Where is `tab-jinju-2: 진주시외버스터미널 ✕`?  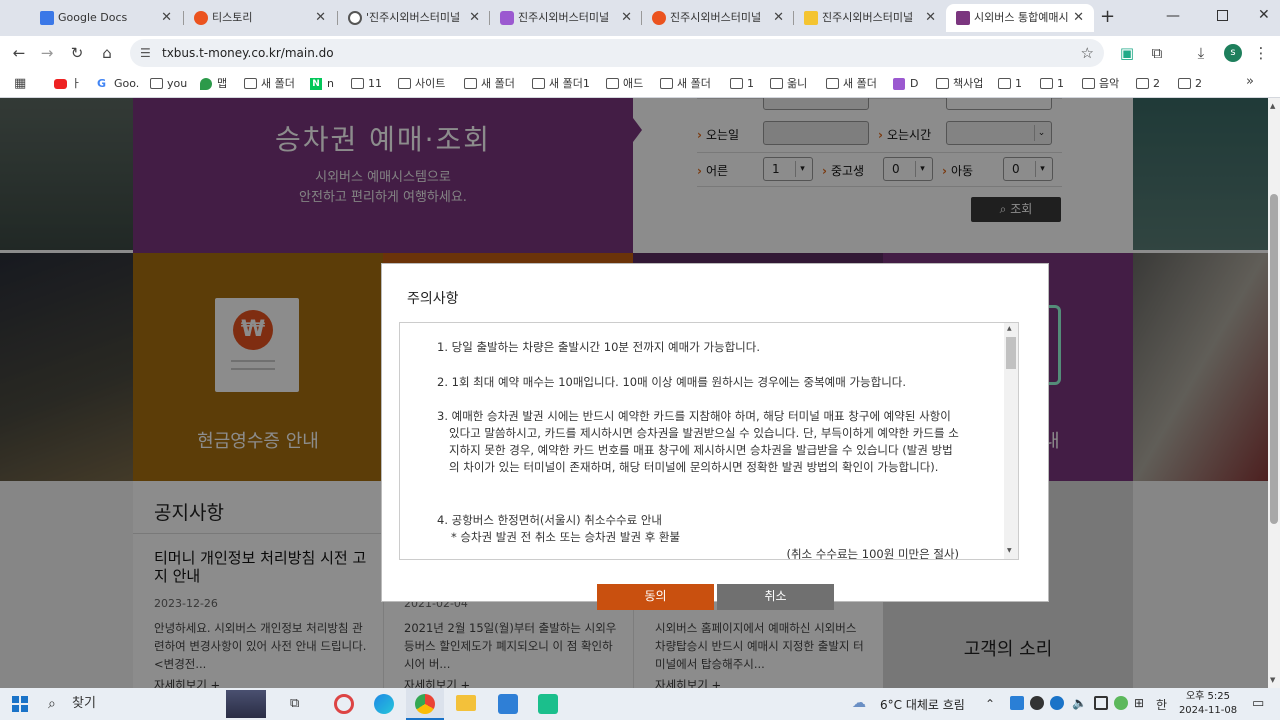 tab-jinju-2: 진주시외버스터미널 ✕ is located at coordinates (566, 18).